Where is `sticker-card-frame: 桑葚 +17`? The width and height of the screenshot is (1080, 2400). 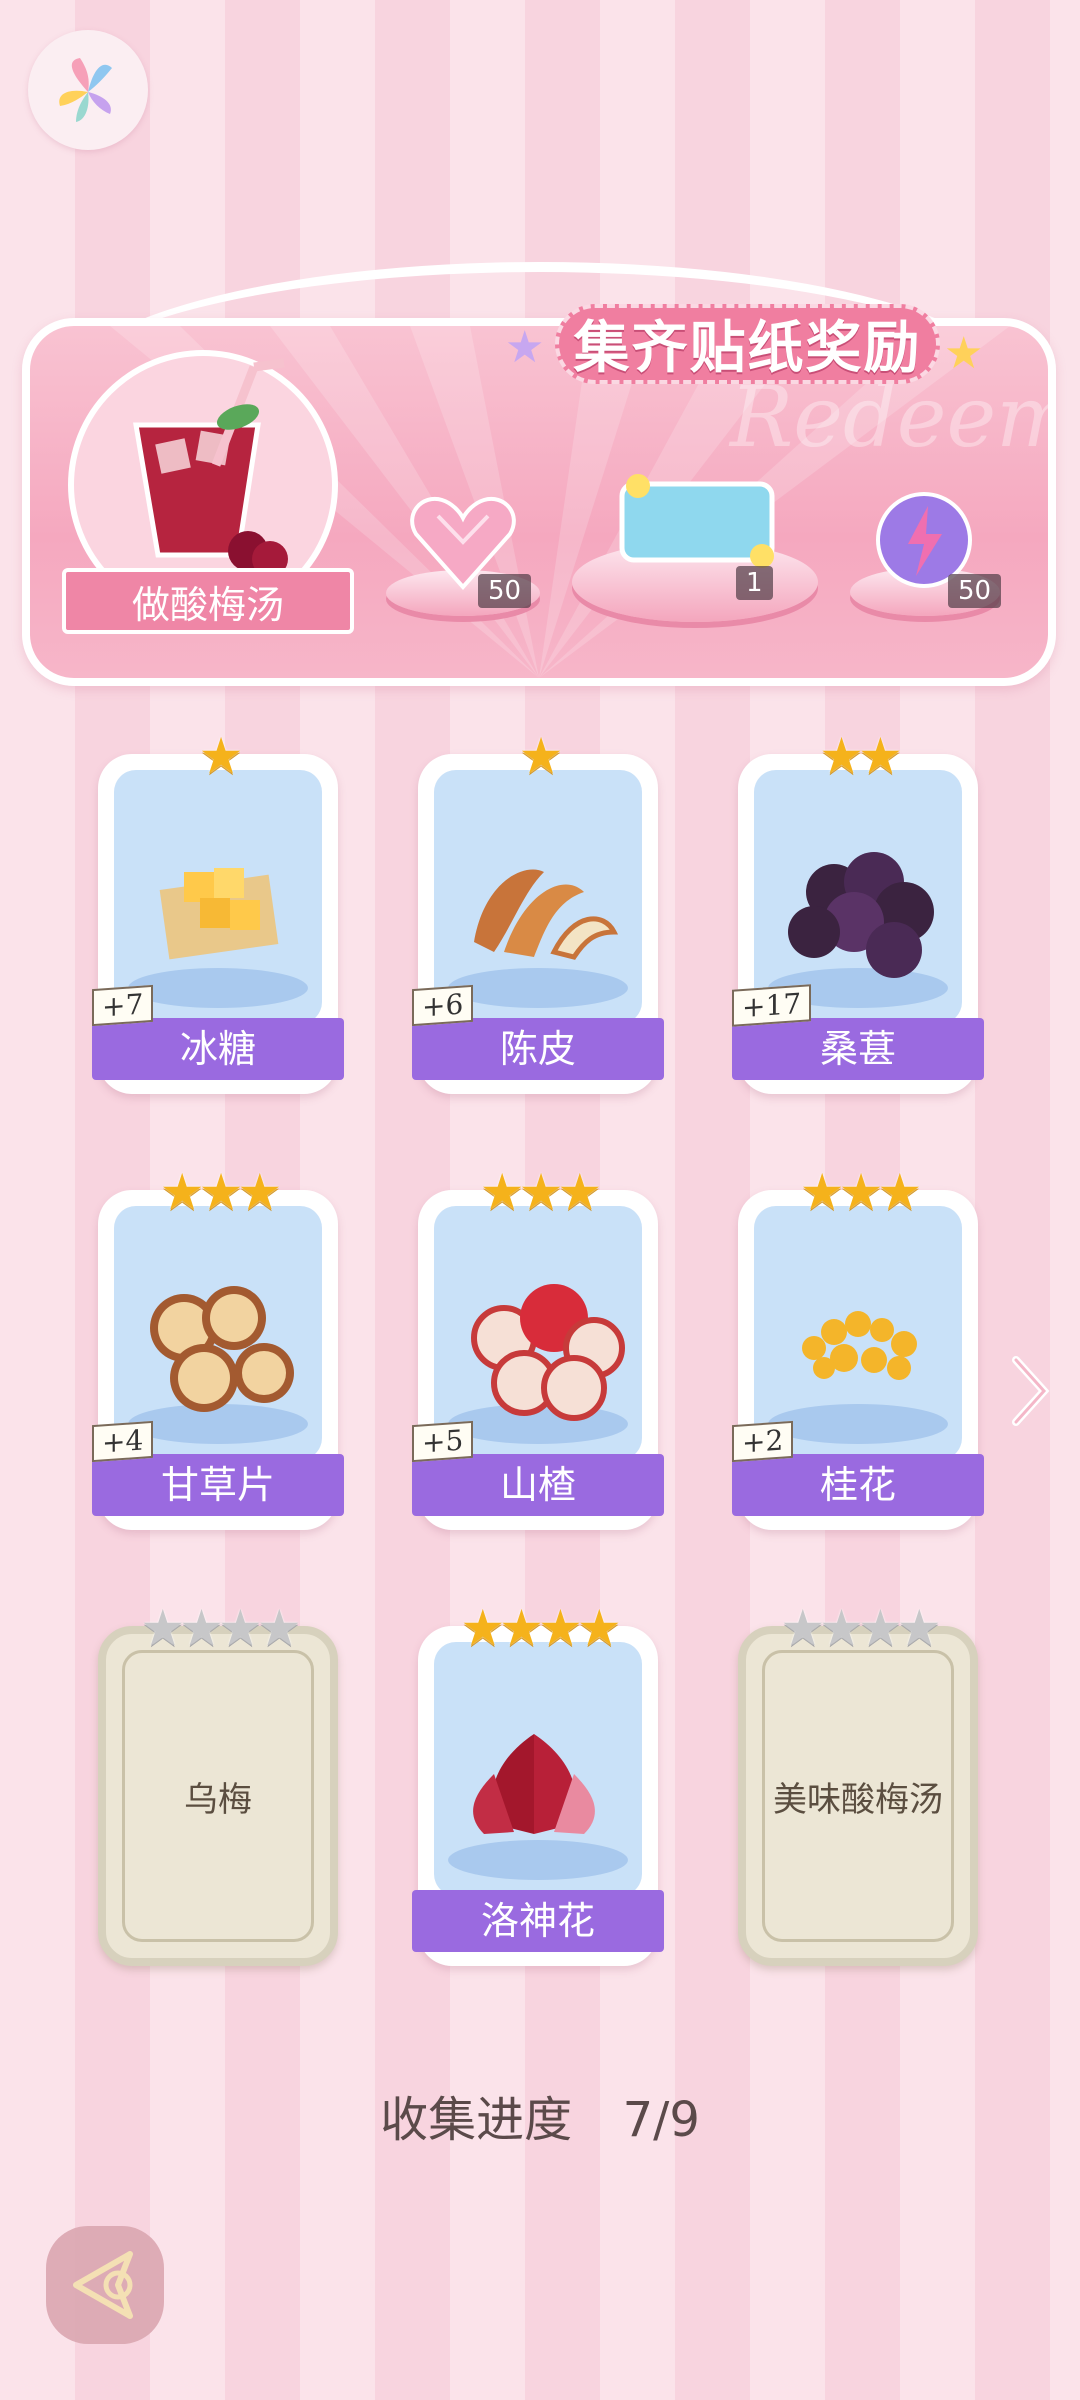
sticker-card-frame: 桑葚 +17 is located at coordinates (858, 924).